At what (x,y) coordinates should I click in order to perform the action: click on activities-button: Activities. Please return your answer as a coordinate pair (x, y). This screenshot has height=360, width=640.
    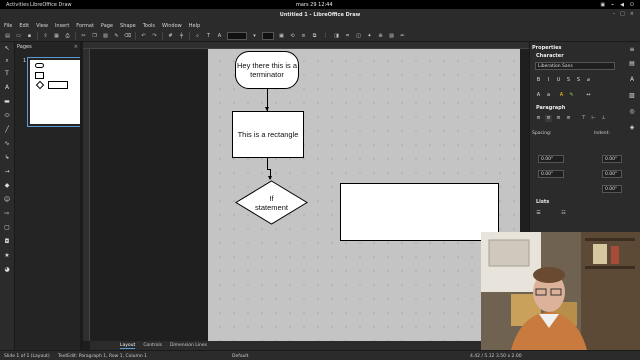
    Looking at the image, I should click on (17, 5).